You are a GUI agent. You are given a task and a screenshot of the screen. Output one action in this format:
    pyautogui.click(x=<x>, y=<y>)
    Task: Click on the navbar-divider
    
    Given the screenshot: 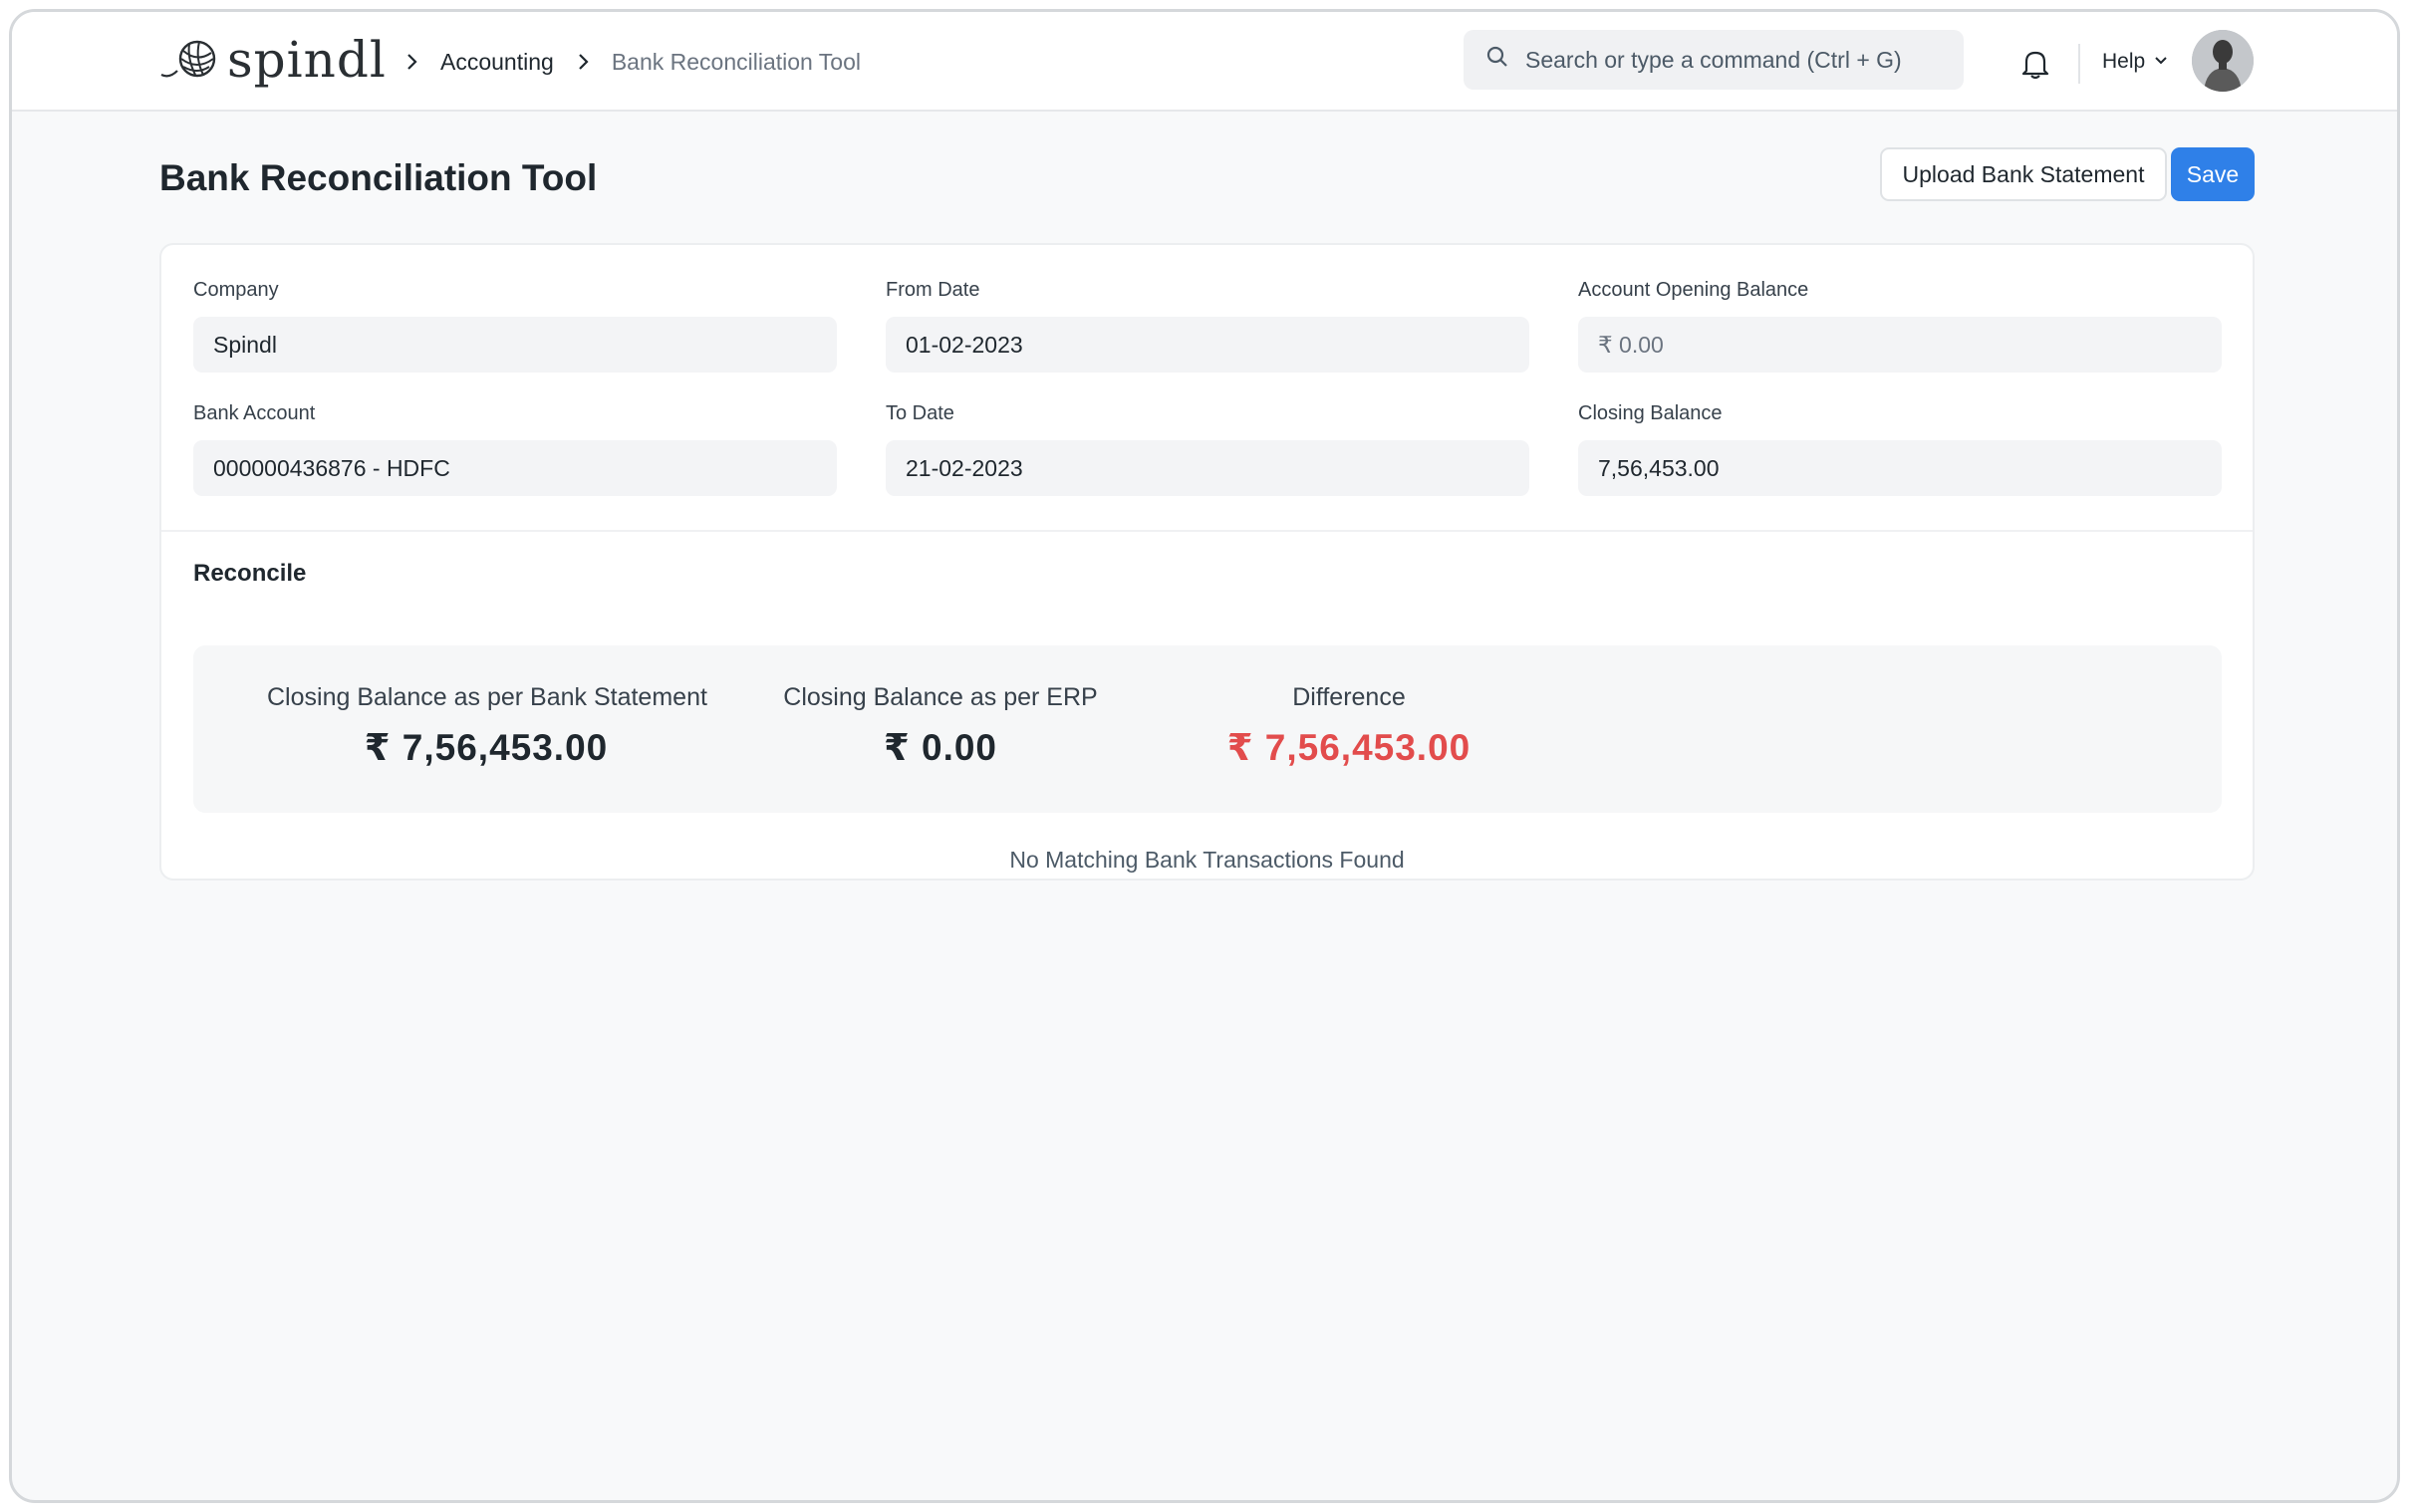 What is the action you would take?
    pyautogui.click(x=2079, y=64)
    